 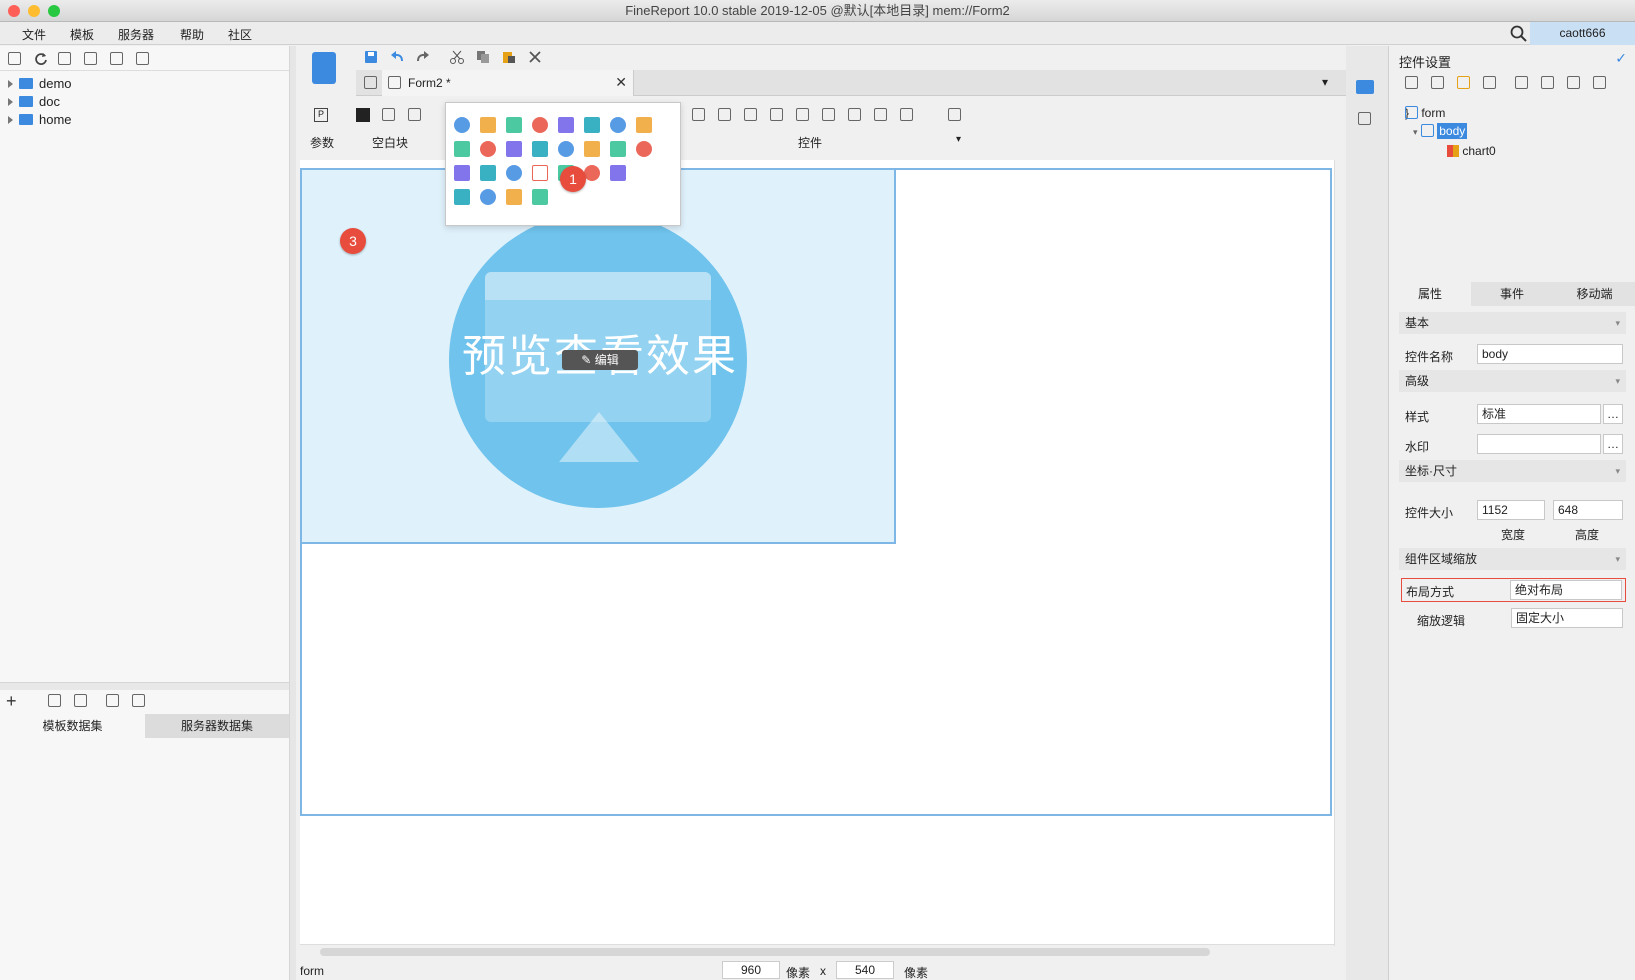 I want to click on combo-chart-icon, so click(x=488, y=149).